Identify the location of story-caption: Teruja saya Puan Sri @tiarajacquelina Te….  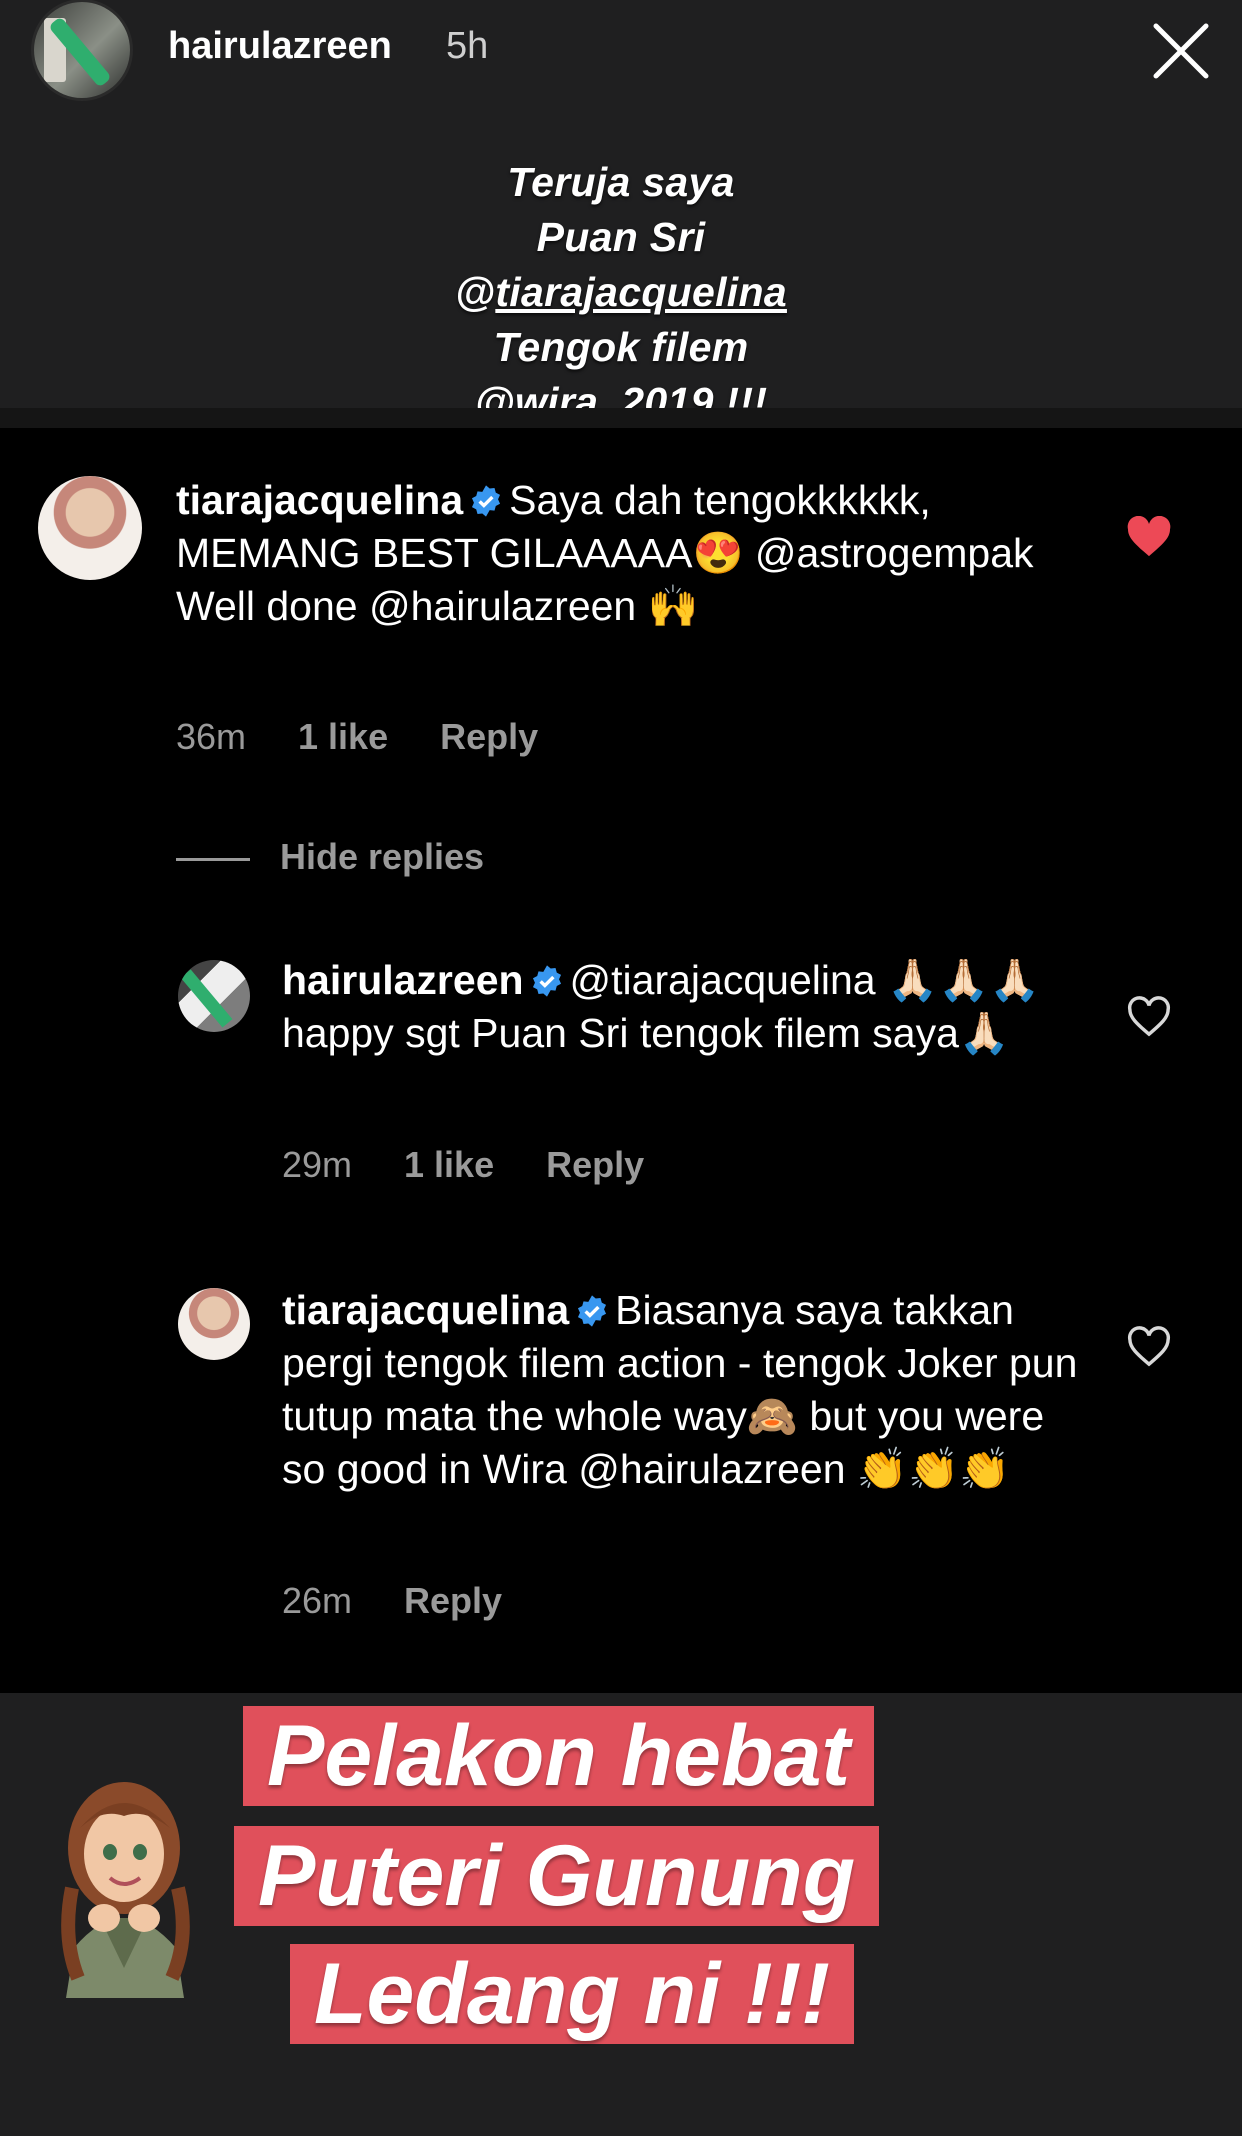
(621, 292).